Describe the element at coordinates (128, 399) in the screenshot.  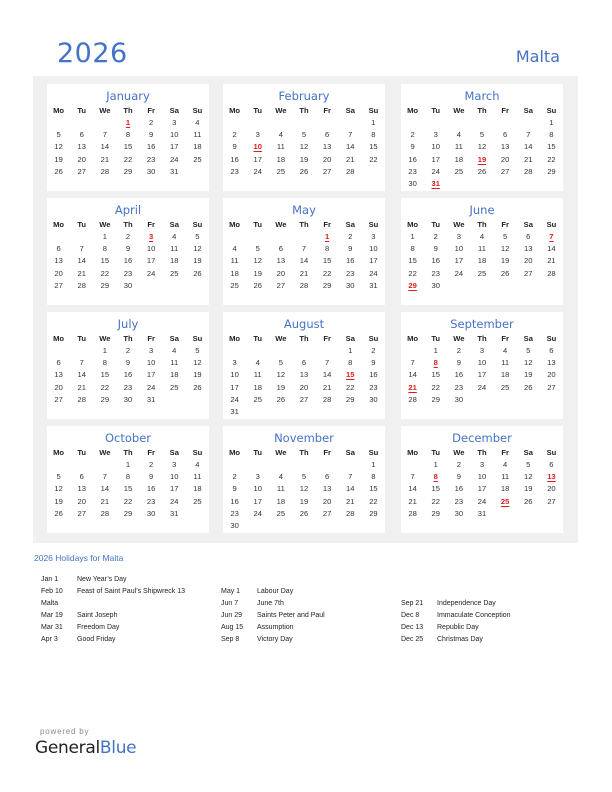
I see `week-row: 27 28 29 30 31` at that location.